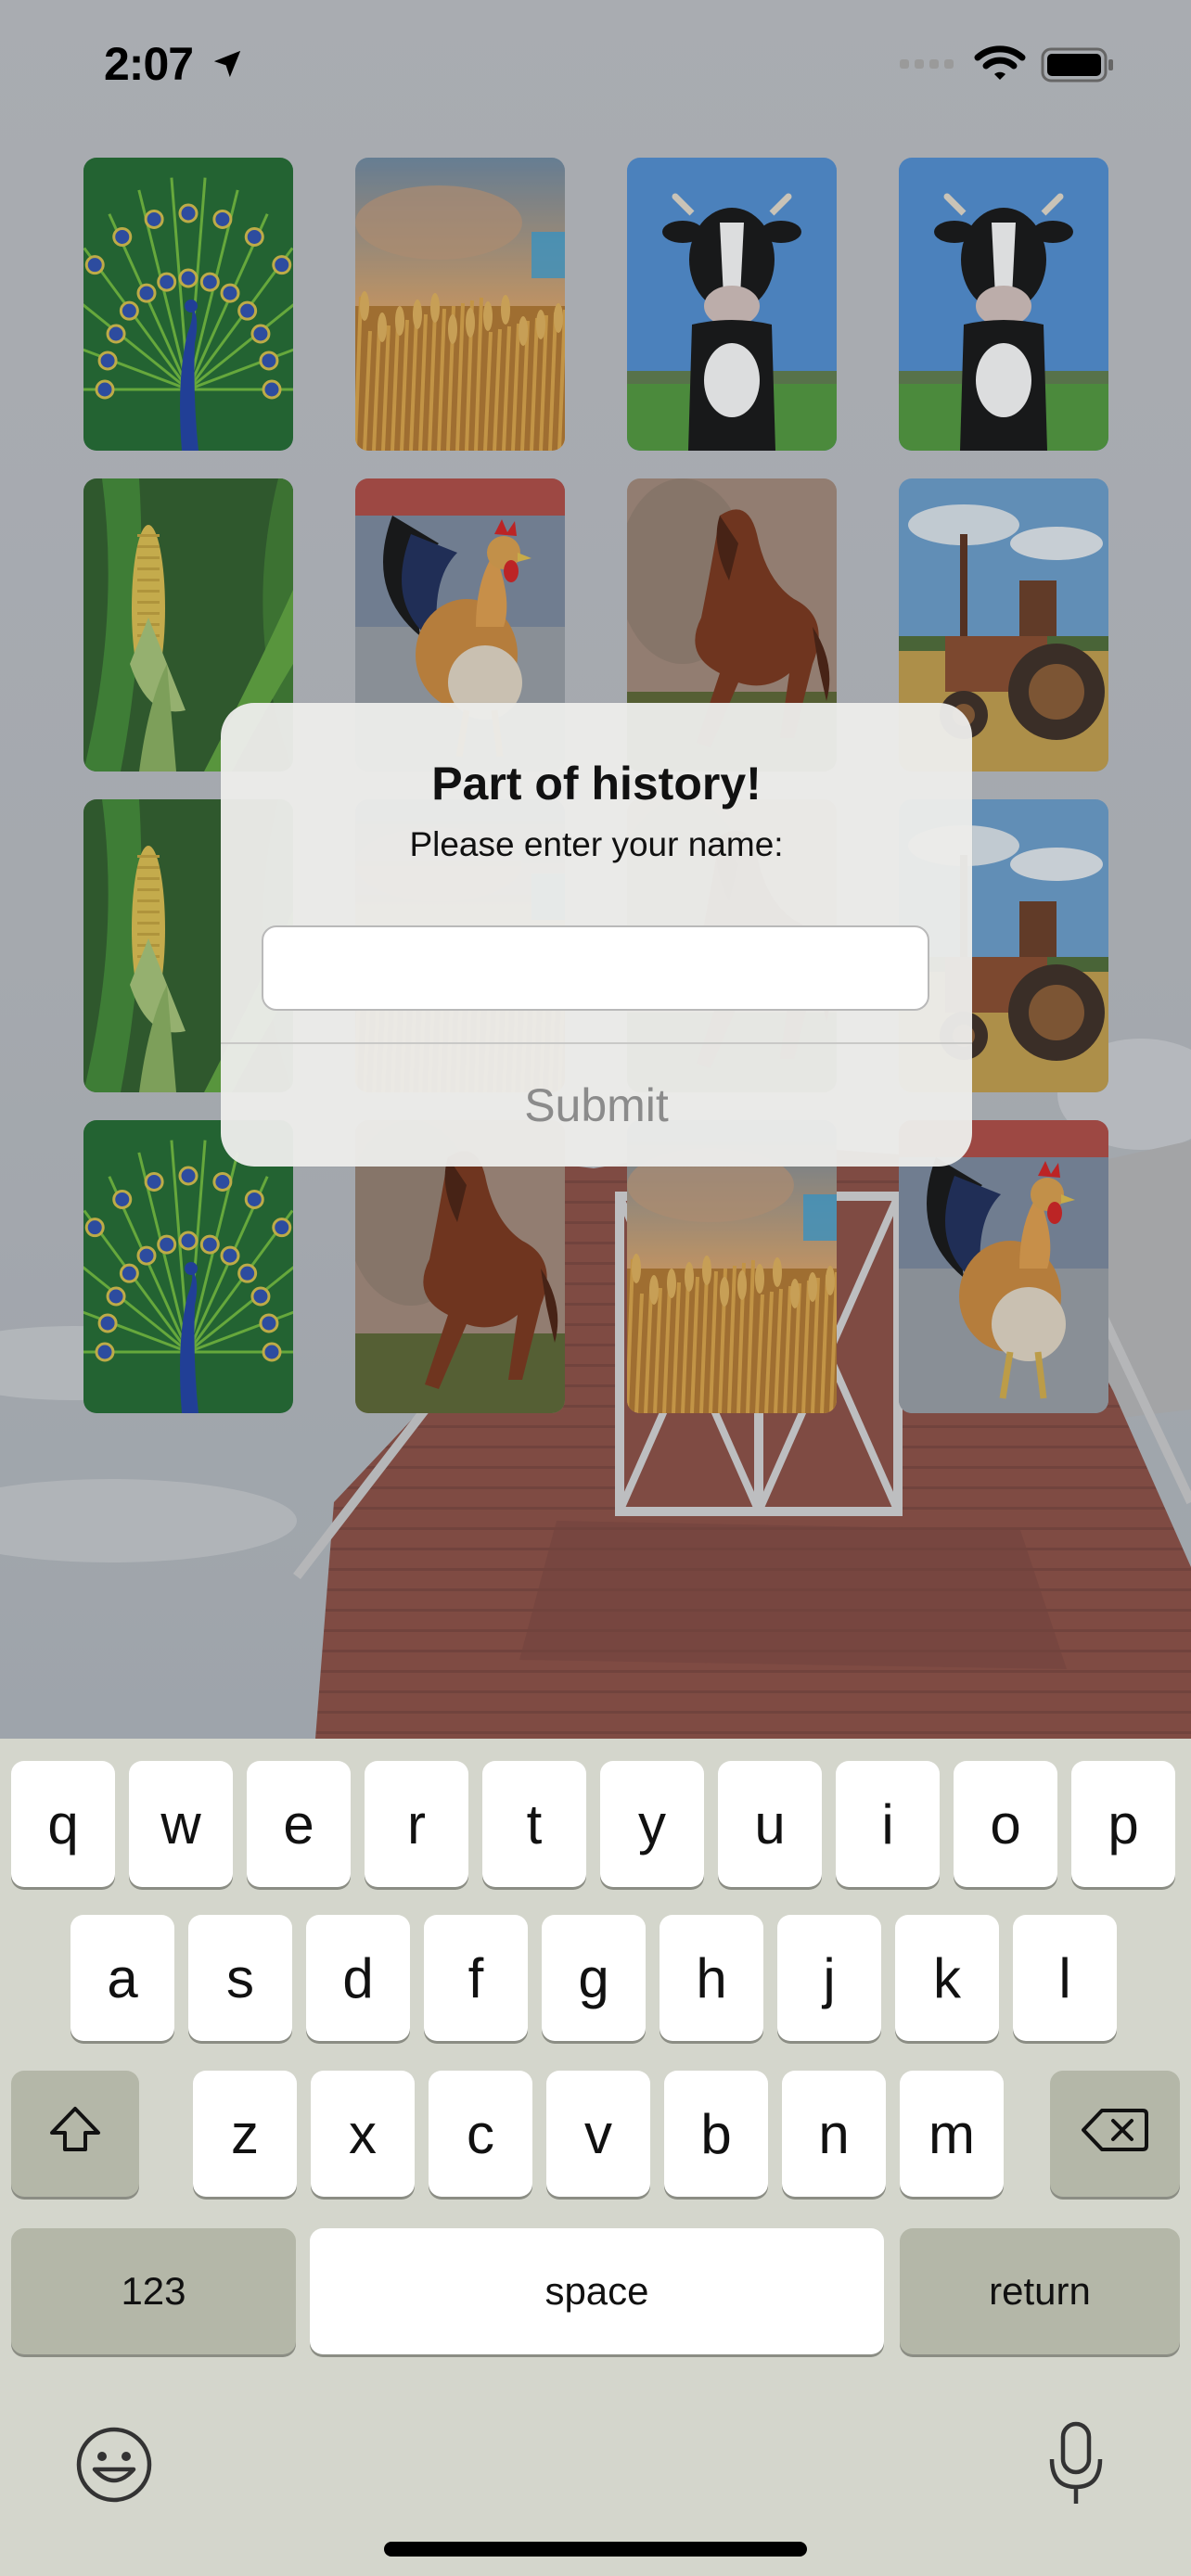  What do you see at coordinates (1000, 66) in the screenshot?
I see `wifi-icon` at bounding box center [1000, 66].